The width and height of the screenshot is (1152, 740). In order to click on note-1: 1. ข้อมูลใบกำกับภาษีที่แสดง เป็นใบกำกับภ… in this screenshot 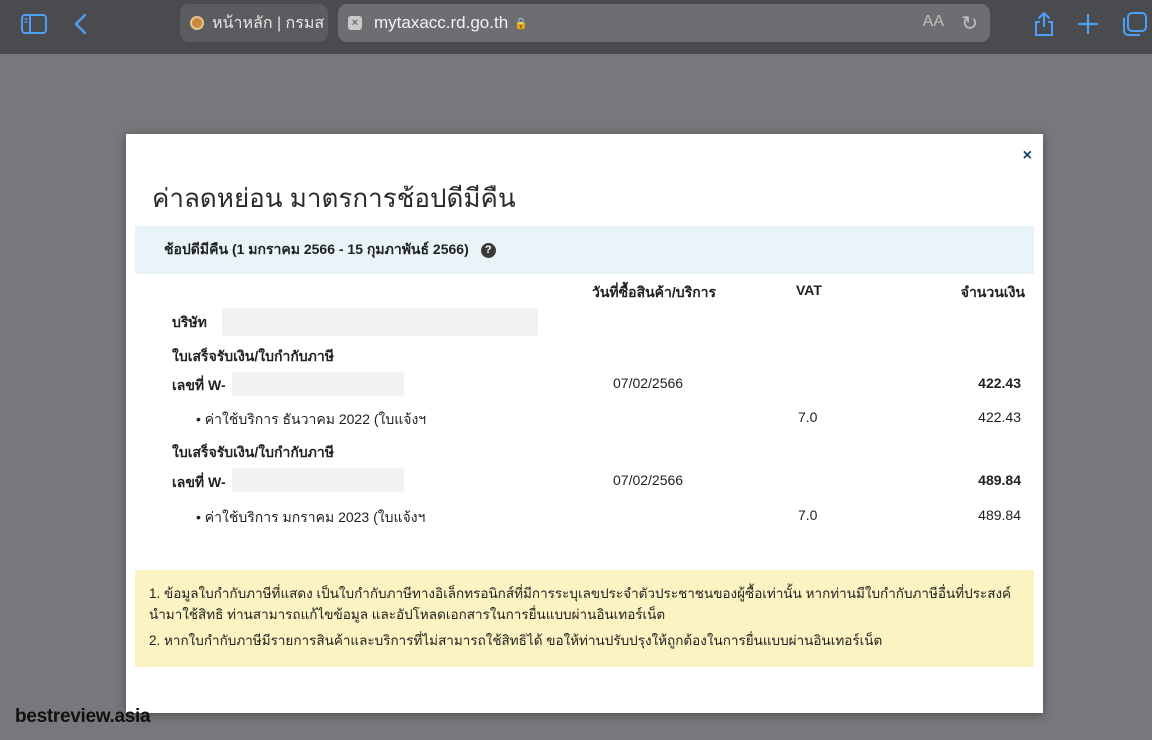, I will do `click(580, 604)`.